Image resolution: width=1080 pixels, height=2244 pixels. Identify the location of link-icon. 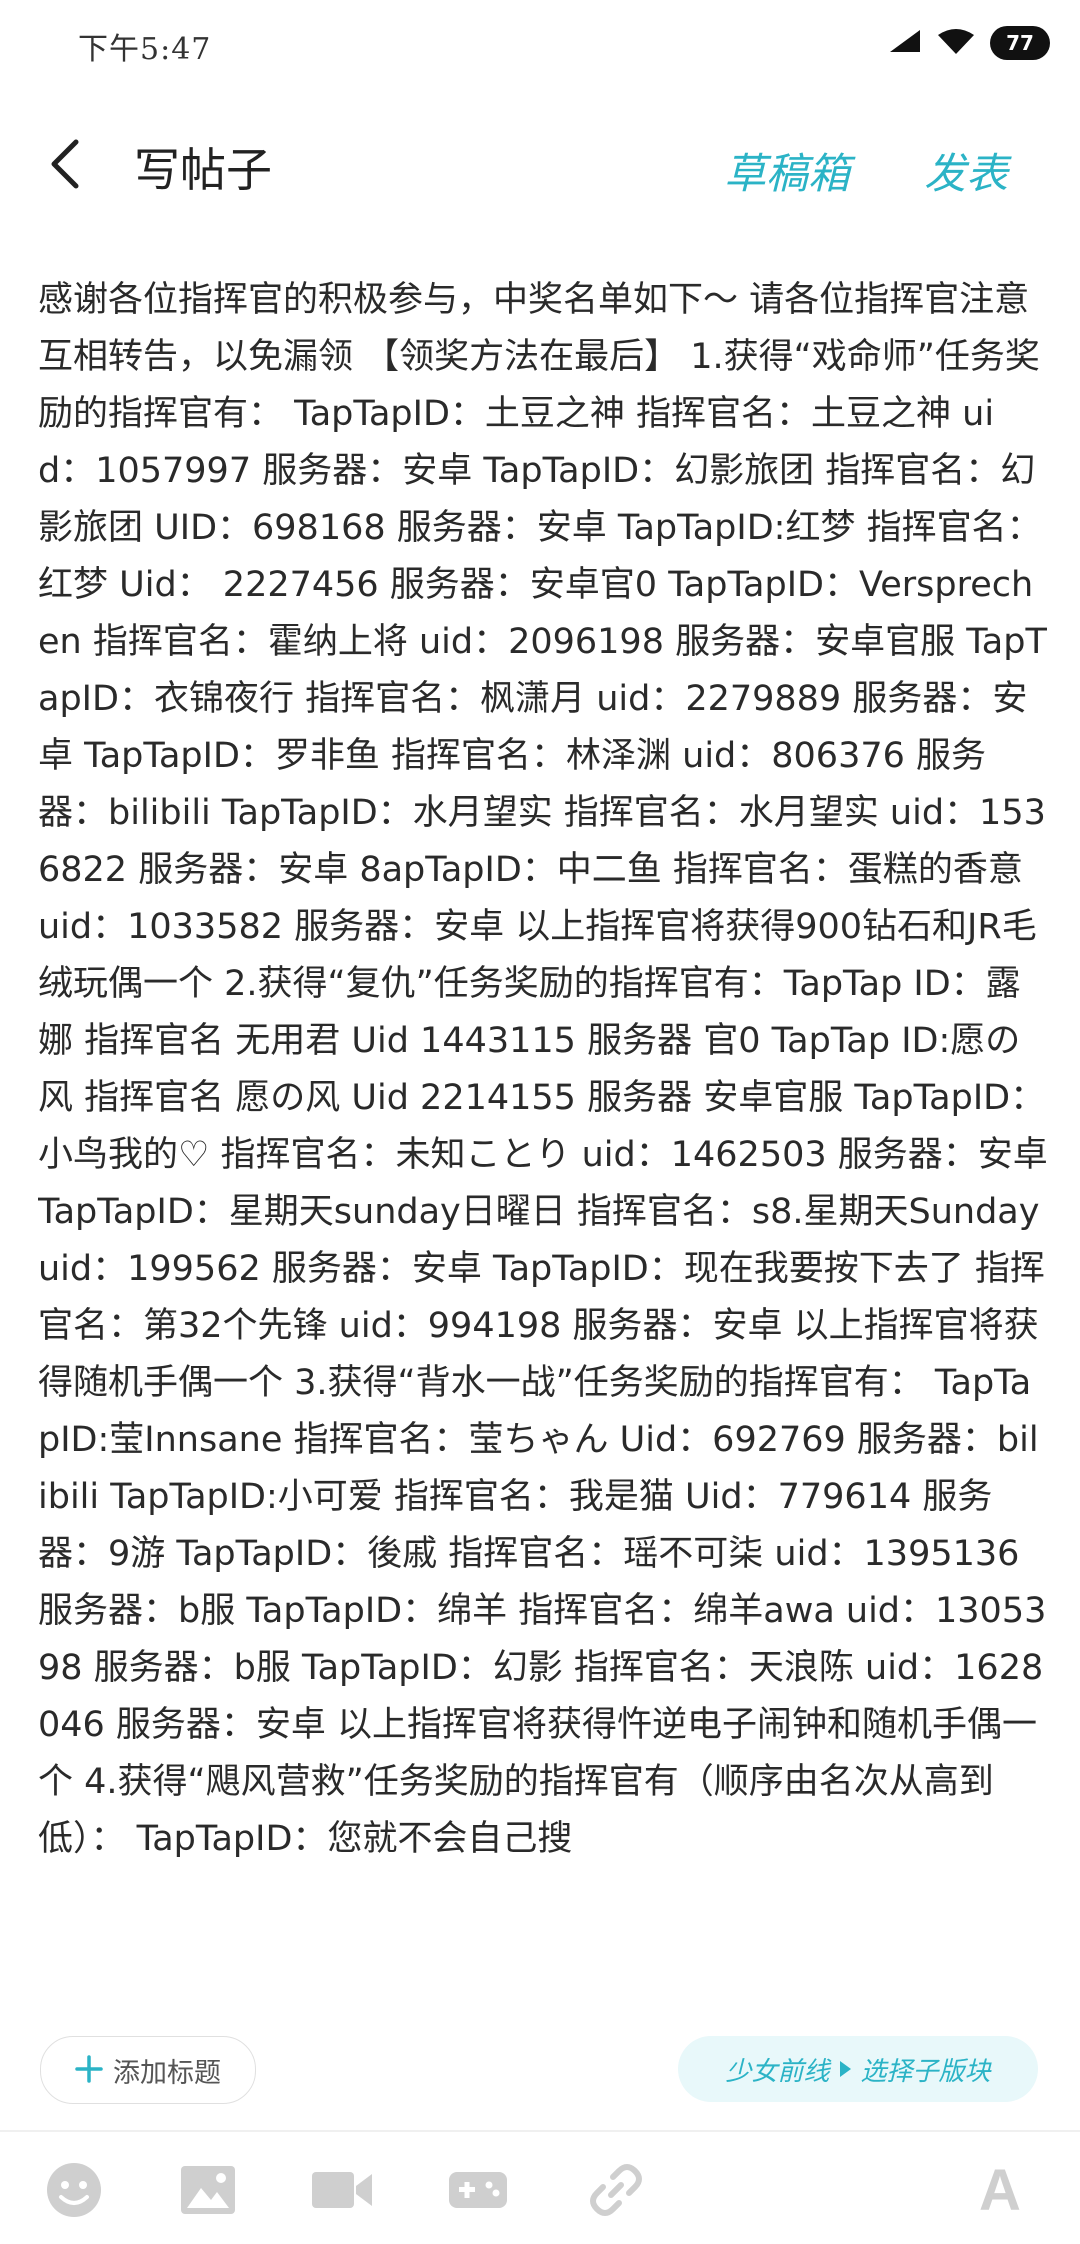
(616, 2190).